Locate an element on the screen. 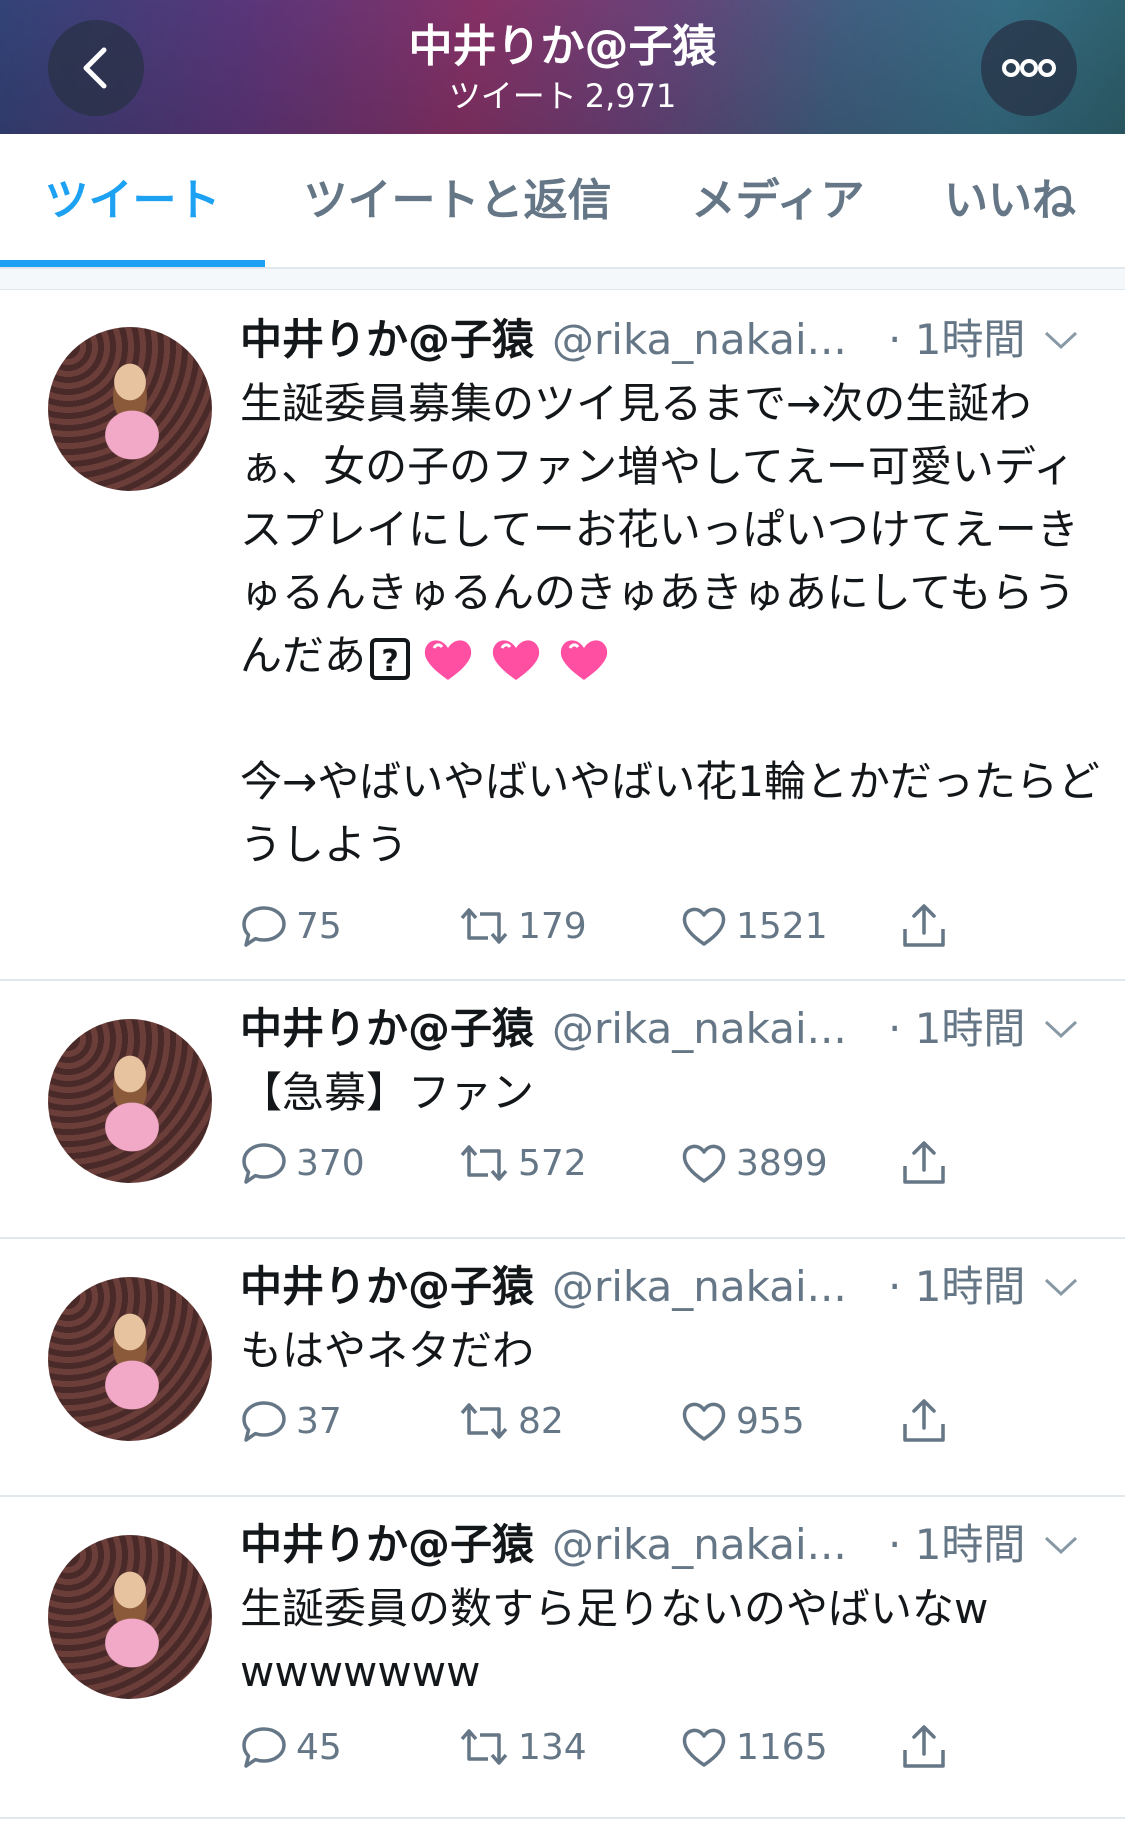 Image resolution: width=1125 pixels, height=1823 pixels. profile-tabs: ツイート ツイートと返信 メディア いいね is located at coordinates (562, 201).